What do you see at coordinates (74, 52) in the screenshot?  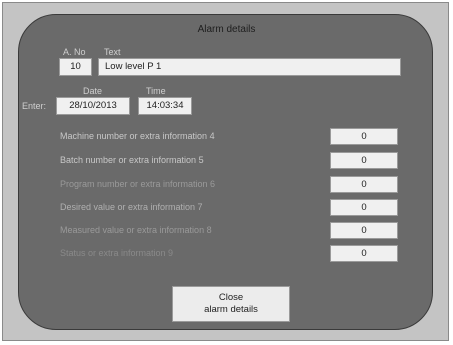 I see `alarm-number-label: A. No` at bounding box center [74, 52].